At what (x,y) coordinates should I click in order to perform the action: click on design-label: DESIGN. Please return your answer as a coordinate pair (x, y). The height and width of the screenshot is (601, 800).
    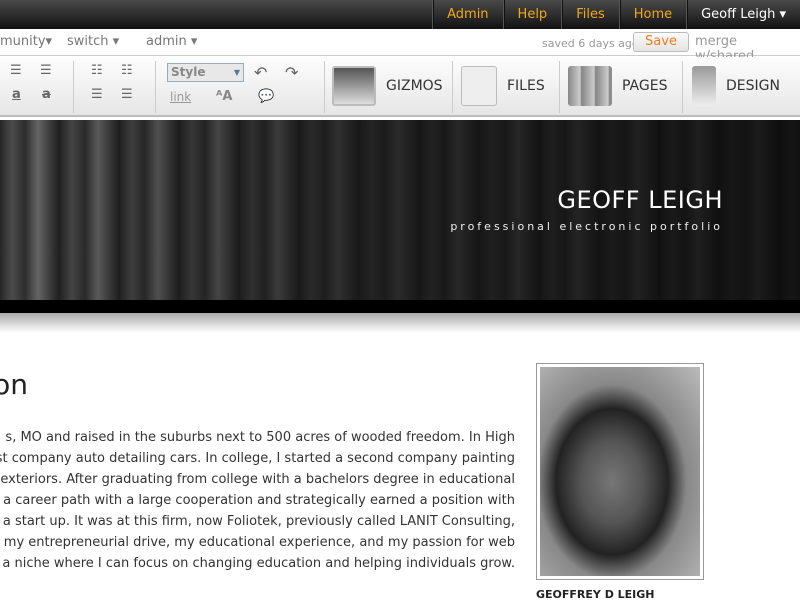
    Looking at the image, I should click on (753, 86).